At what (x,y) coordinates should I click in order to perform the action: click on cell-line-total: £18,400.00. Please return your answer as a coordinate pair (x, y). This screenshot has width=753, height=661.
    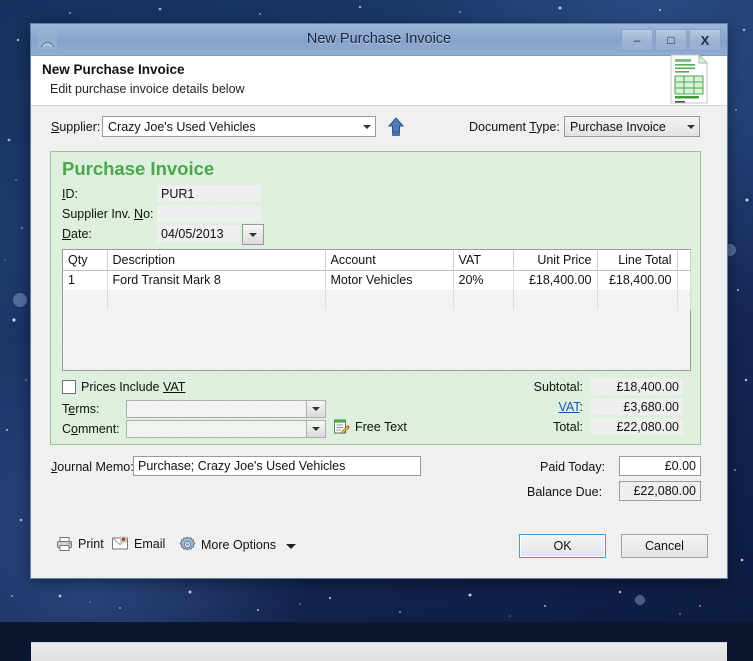
    Looking at the image, I should click on (637, 280).